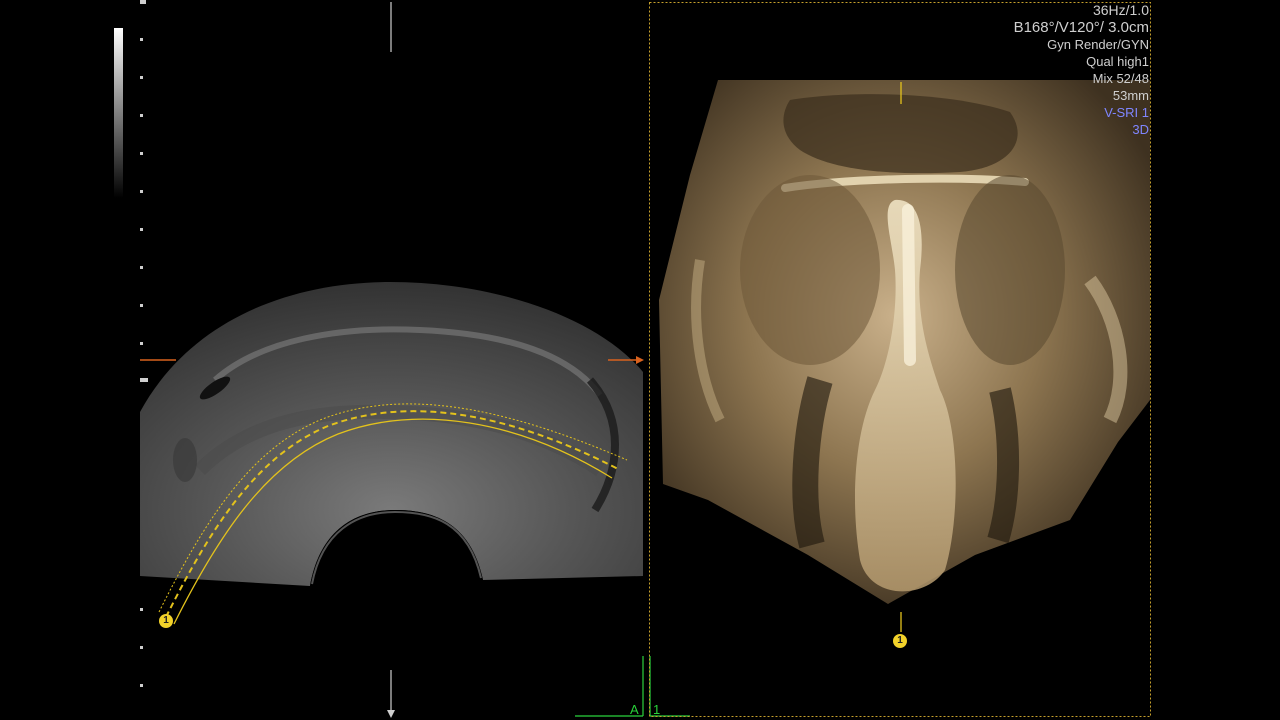  Describe the element at coordinates (1130, 95) in the screenshot. I see `thickness-readout: 53mm` at that location.